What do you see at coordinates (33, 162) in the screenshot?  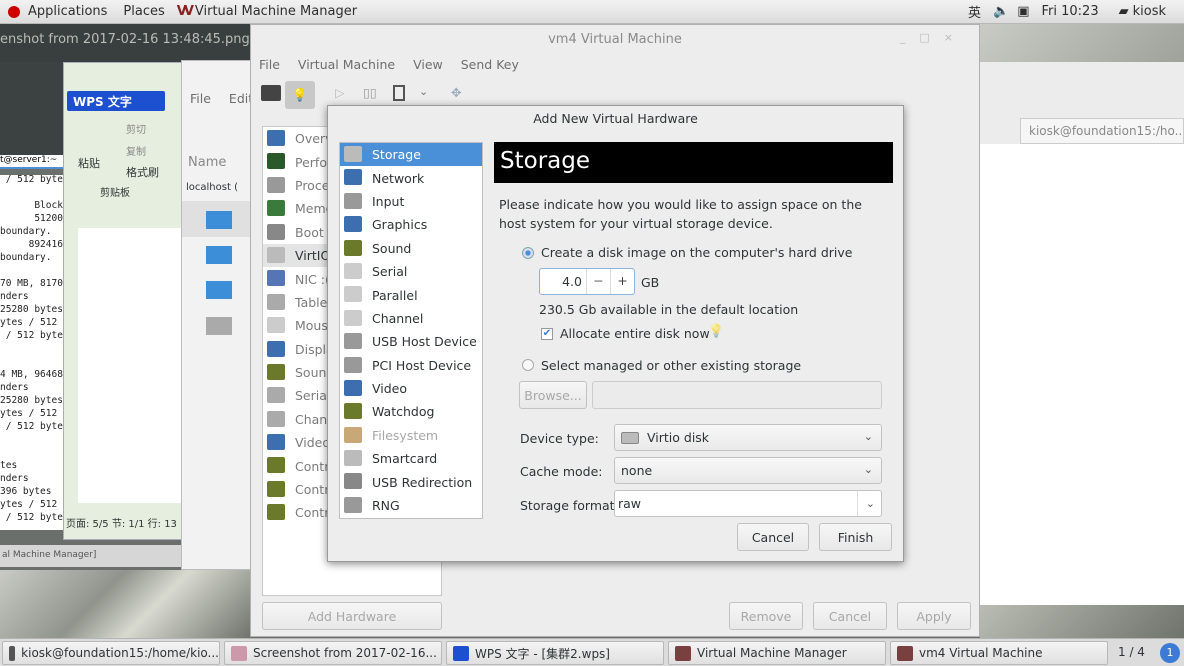 I see `terminal-tab: t@server1:~` at bounding box center [33, 162].